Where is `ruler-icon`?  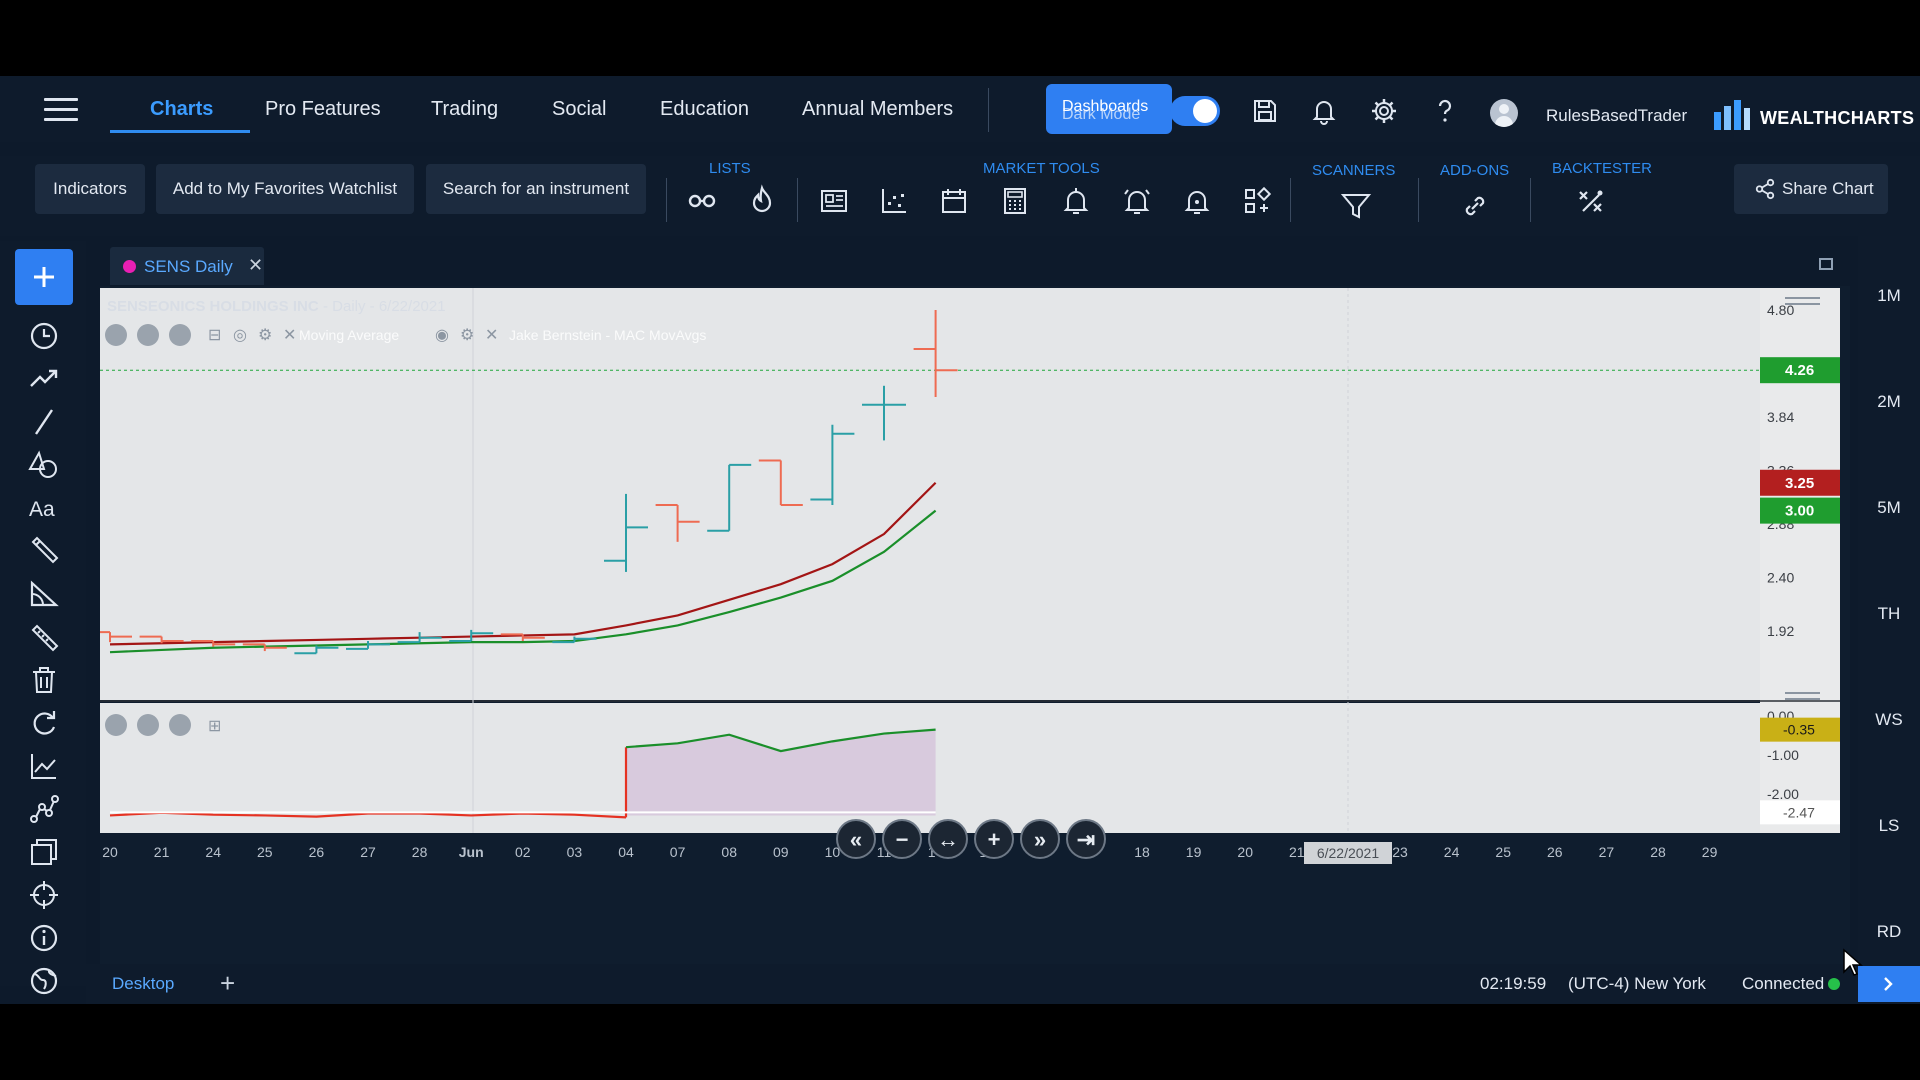 ruler-icon is located at coordinates (44, 637).